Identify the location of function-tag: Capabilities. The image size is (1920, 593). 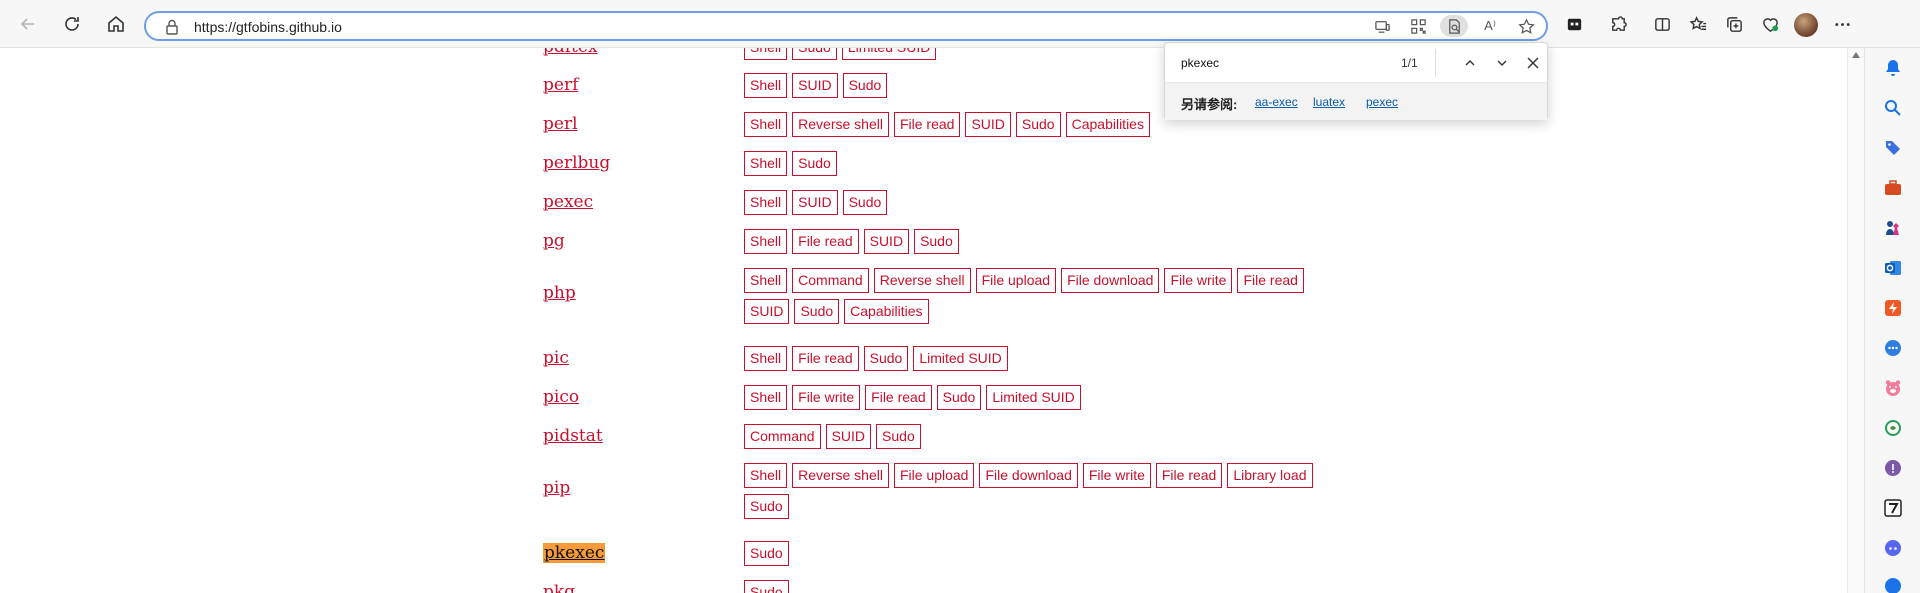
(1107, 124).